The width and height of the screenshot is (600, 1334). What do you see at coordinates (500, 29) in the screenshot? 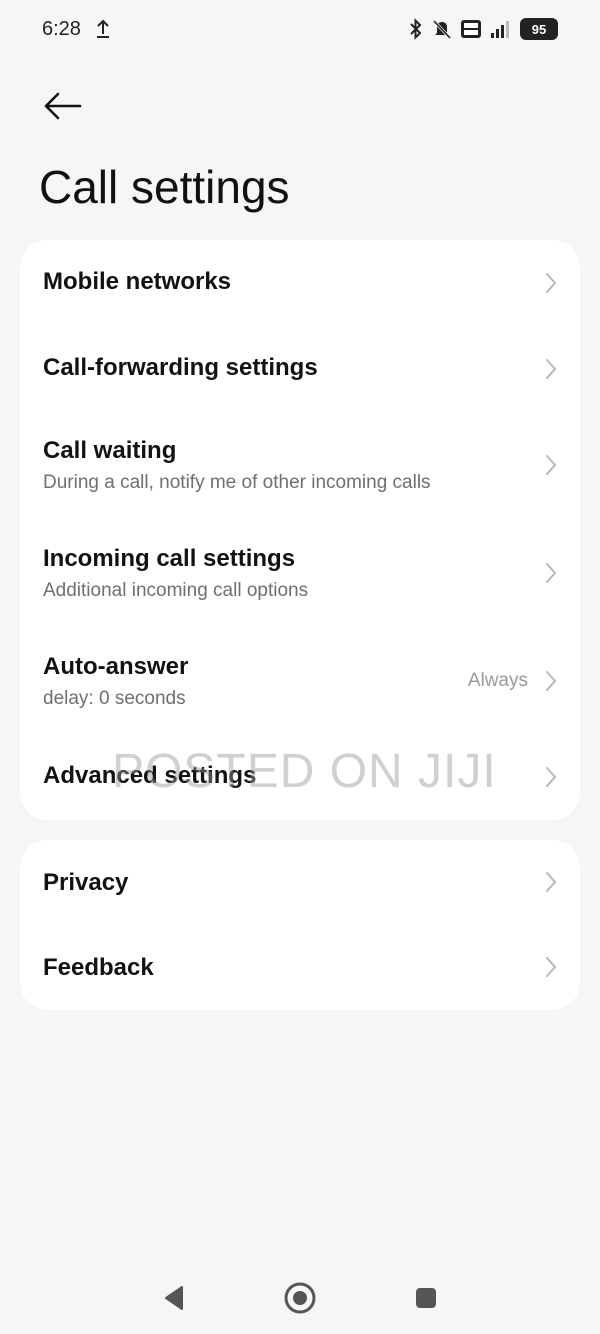
I see `signal-icon` at bounding box center [500, 29].